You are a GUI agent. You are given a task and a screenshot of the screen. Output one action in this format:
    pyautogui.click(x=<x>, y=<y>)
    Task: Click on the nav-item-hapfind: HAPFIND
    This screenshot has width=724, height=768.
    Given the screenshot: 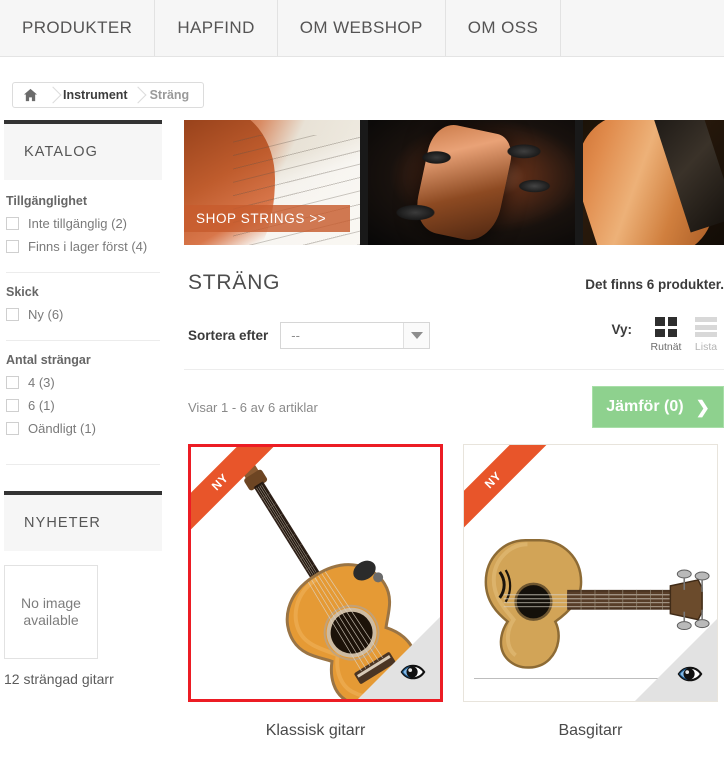 What is the action you would take?
    pyautogui.click(x=216, y=28)
    